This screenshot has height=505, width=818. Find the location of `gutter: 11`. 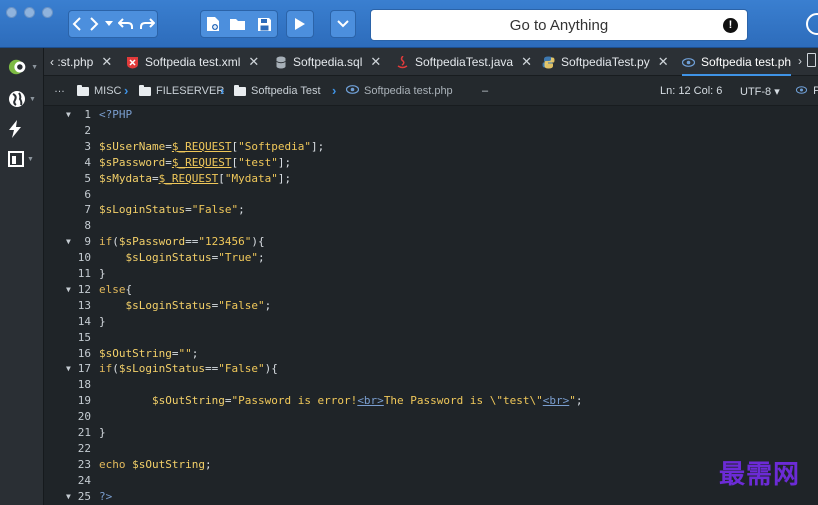

gutter: 11 is located at coordinates (67, 274).